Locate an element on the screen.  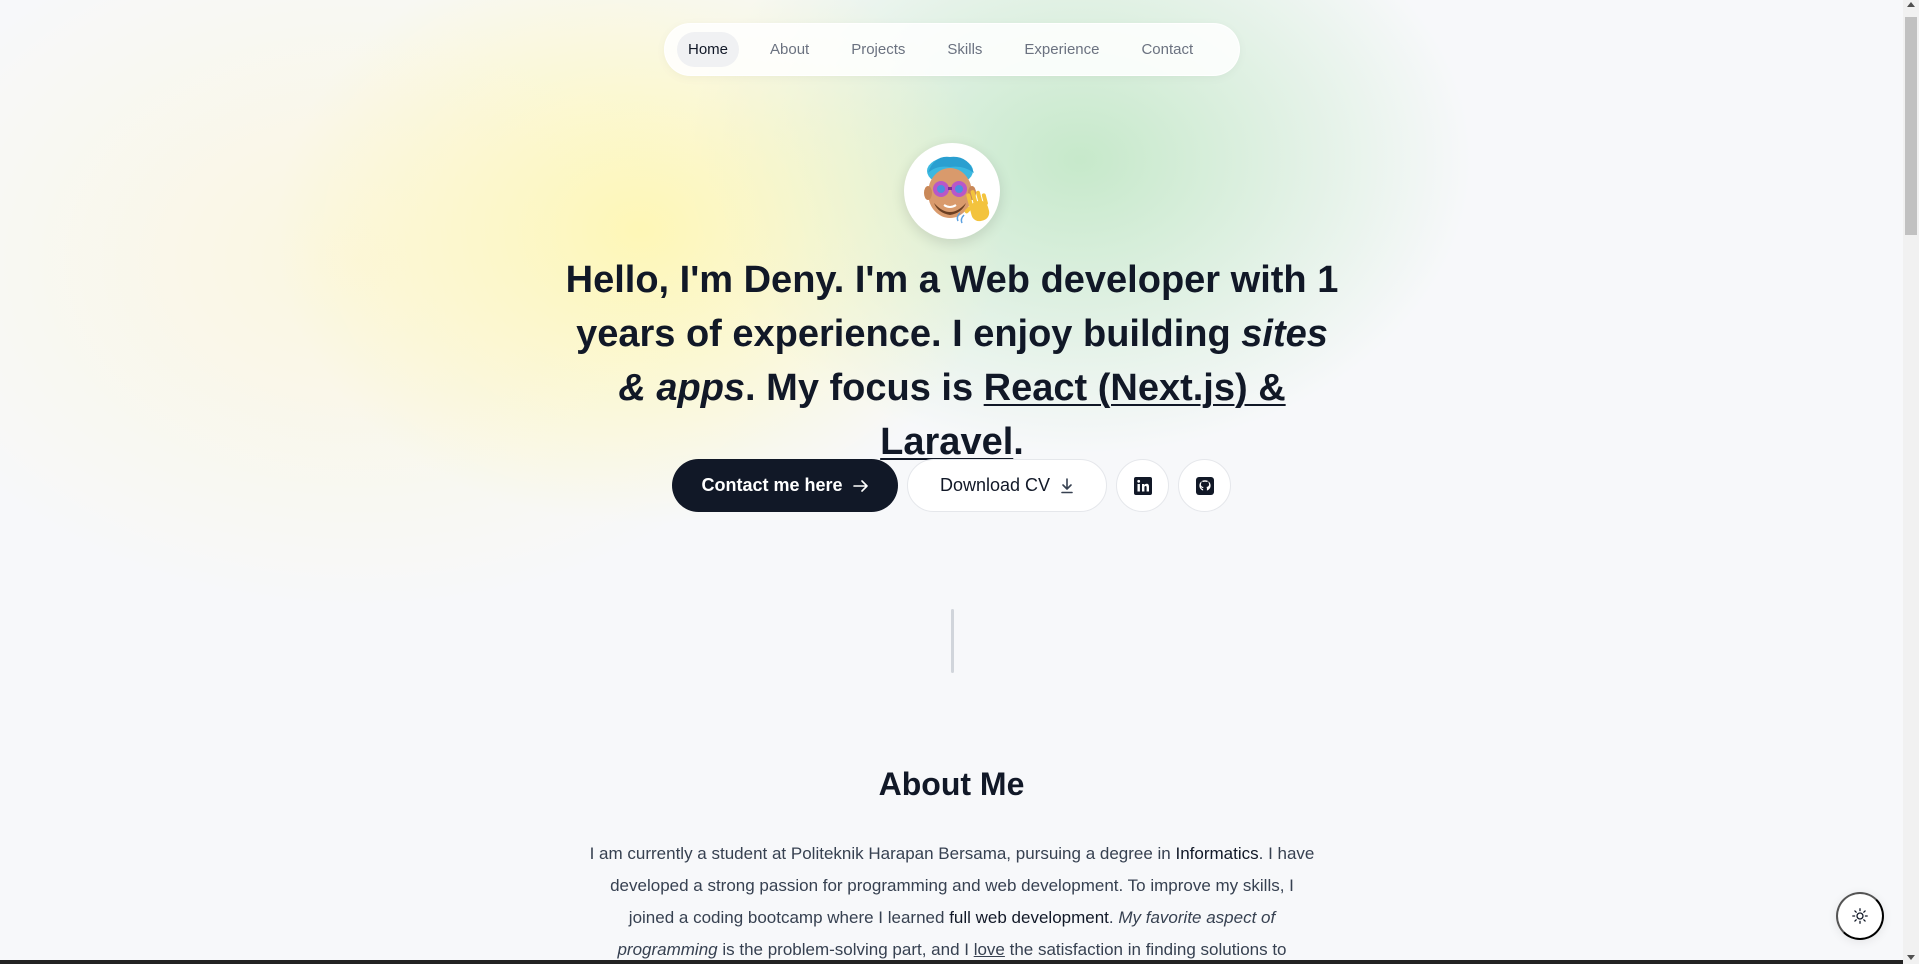
download-cv-label: Download CV is located at coordinates (995, 485).